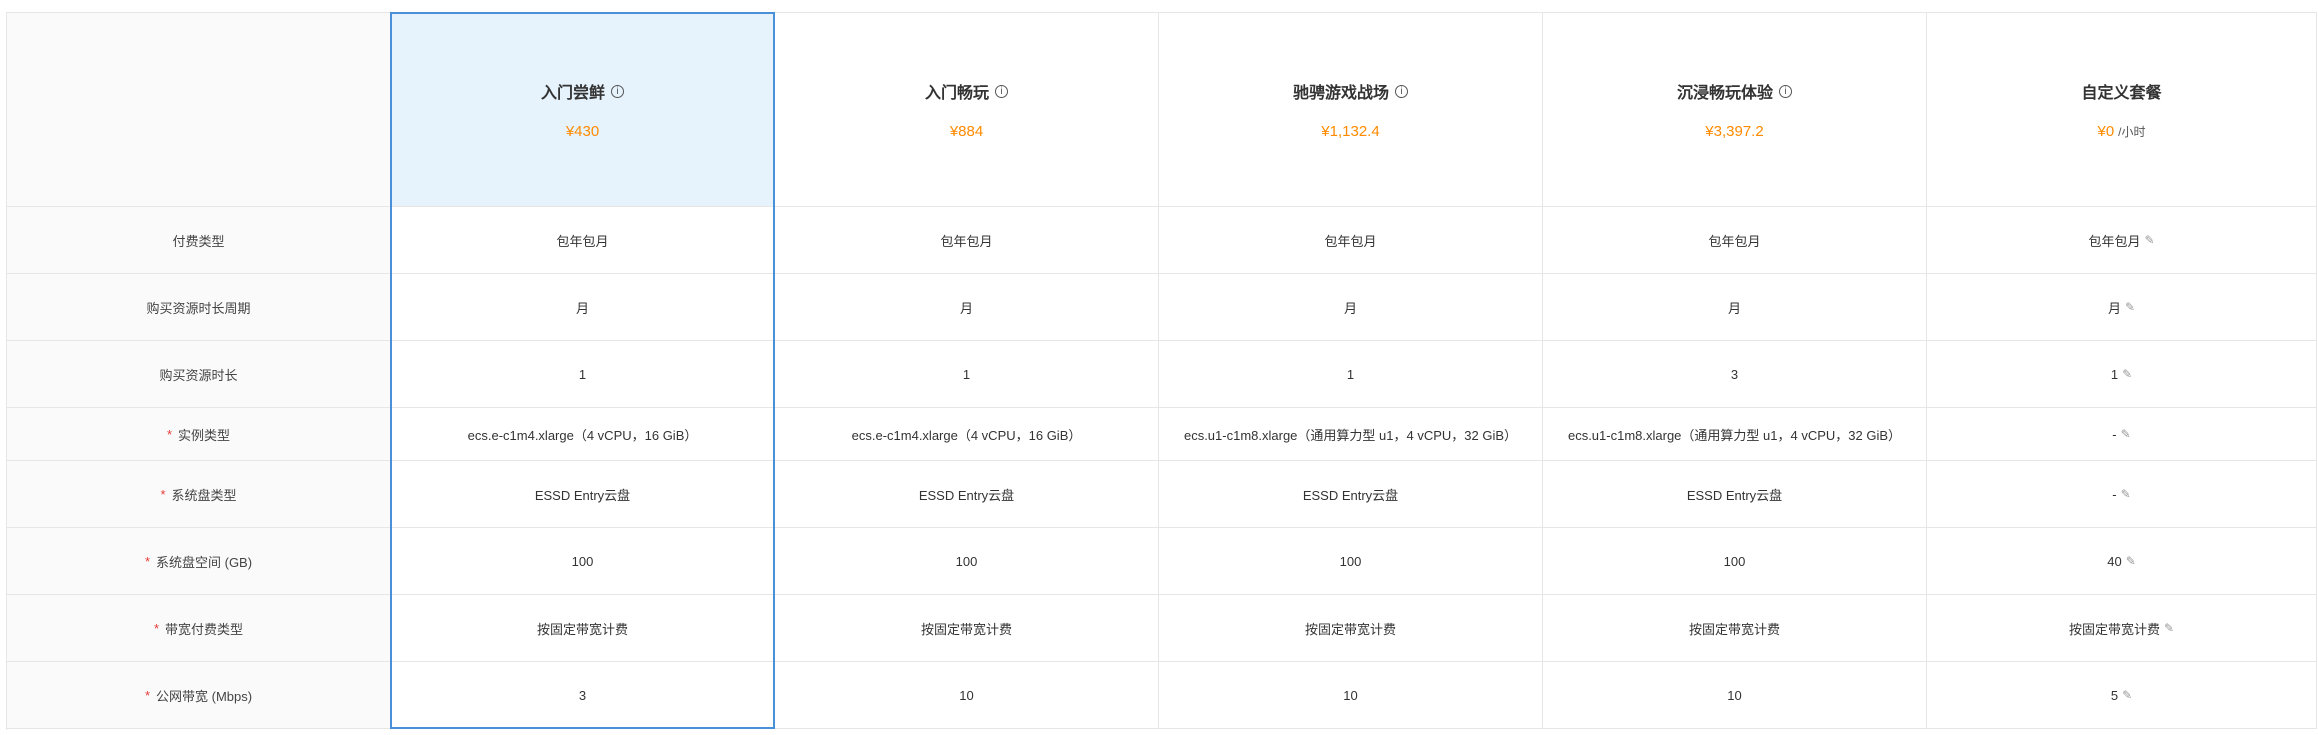 The height and width of the screenshot is (735, 2318). Describe the element at coordinates (204, 562) in the screenshot. I see `row-label-text: 系统盘空间 (GB)` at that location.